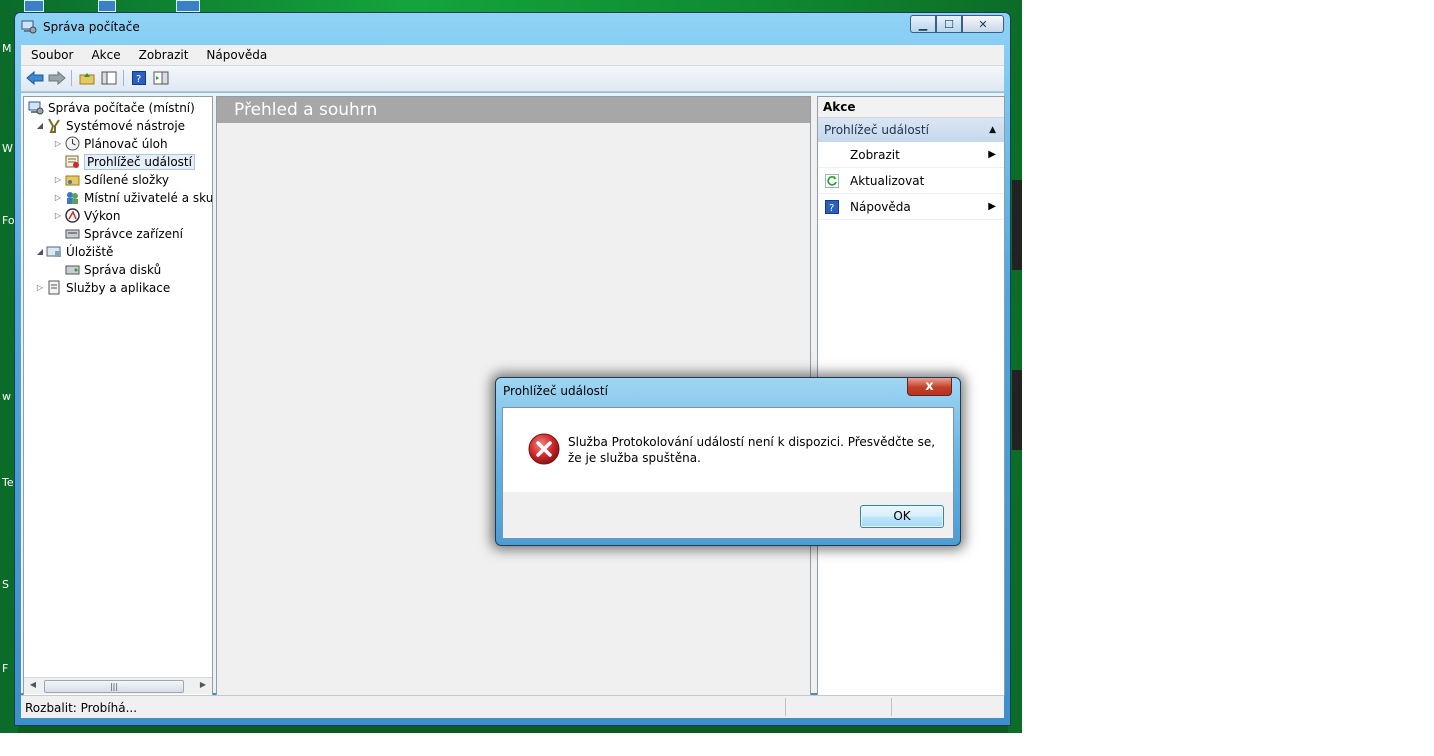  Describe the element at coordinates (911, 107) in the screenshot. I see `actions-title: Akce` at that location.